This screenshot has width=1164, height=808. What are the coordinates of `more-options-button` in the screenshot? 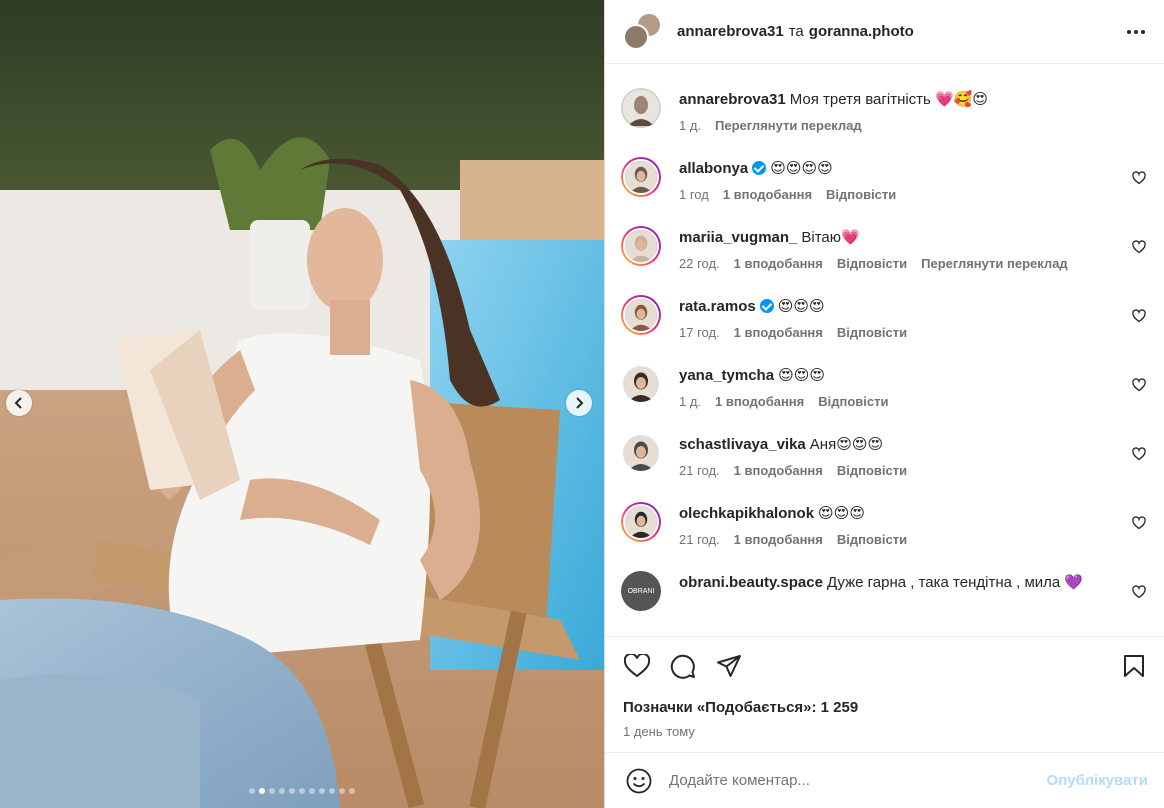 It's located at (1136, 32).